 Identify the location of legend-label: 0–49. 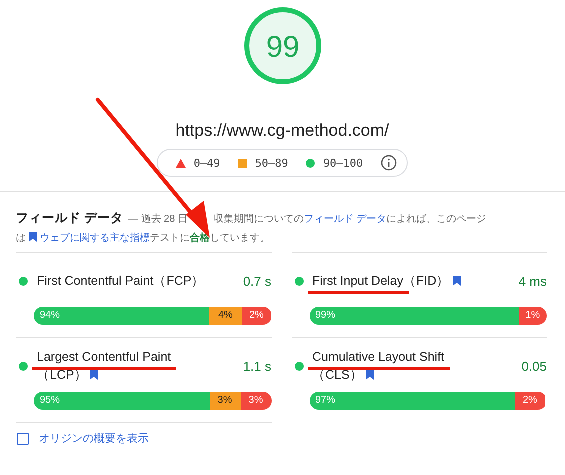
(207, 163).